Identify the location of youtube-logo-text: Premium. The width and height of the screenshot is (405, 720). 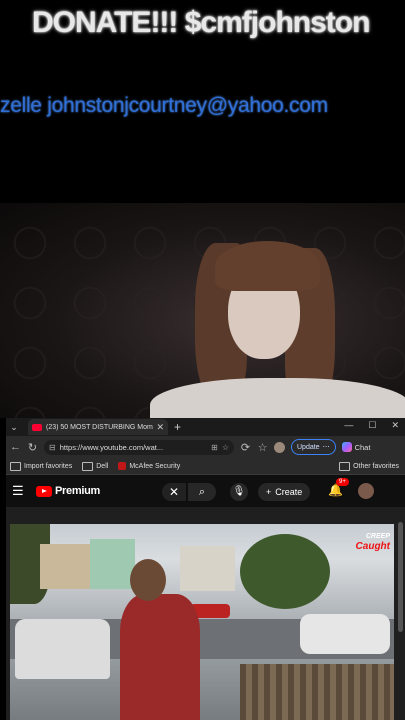
(77, 491).